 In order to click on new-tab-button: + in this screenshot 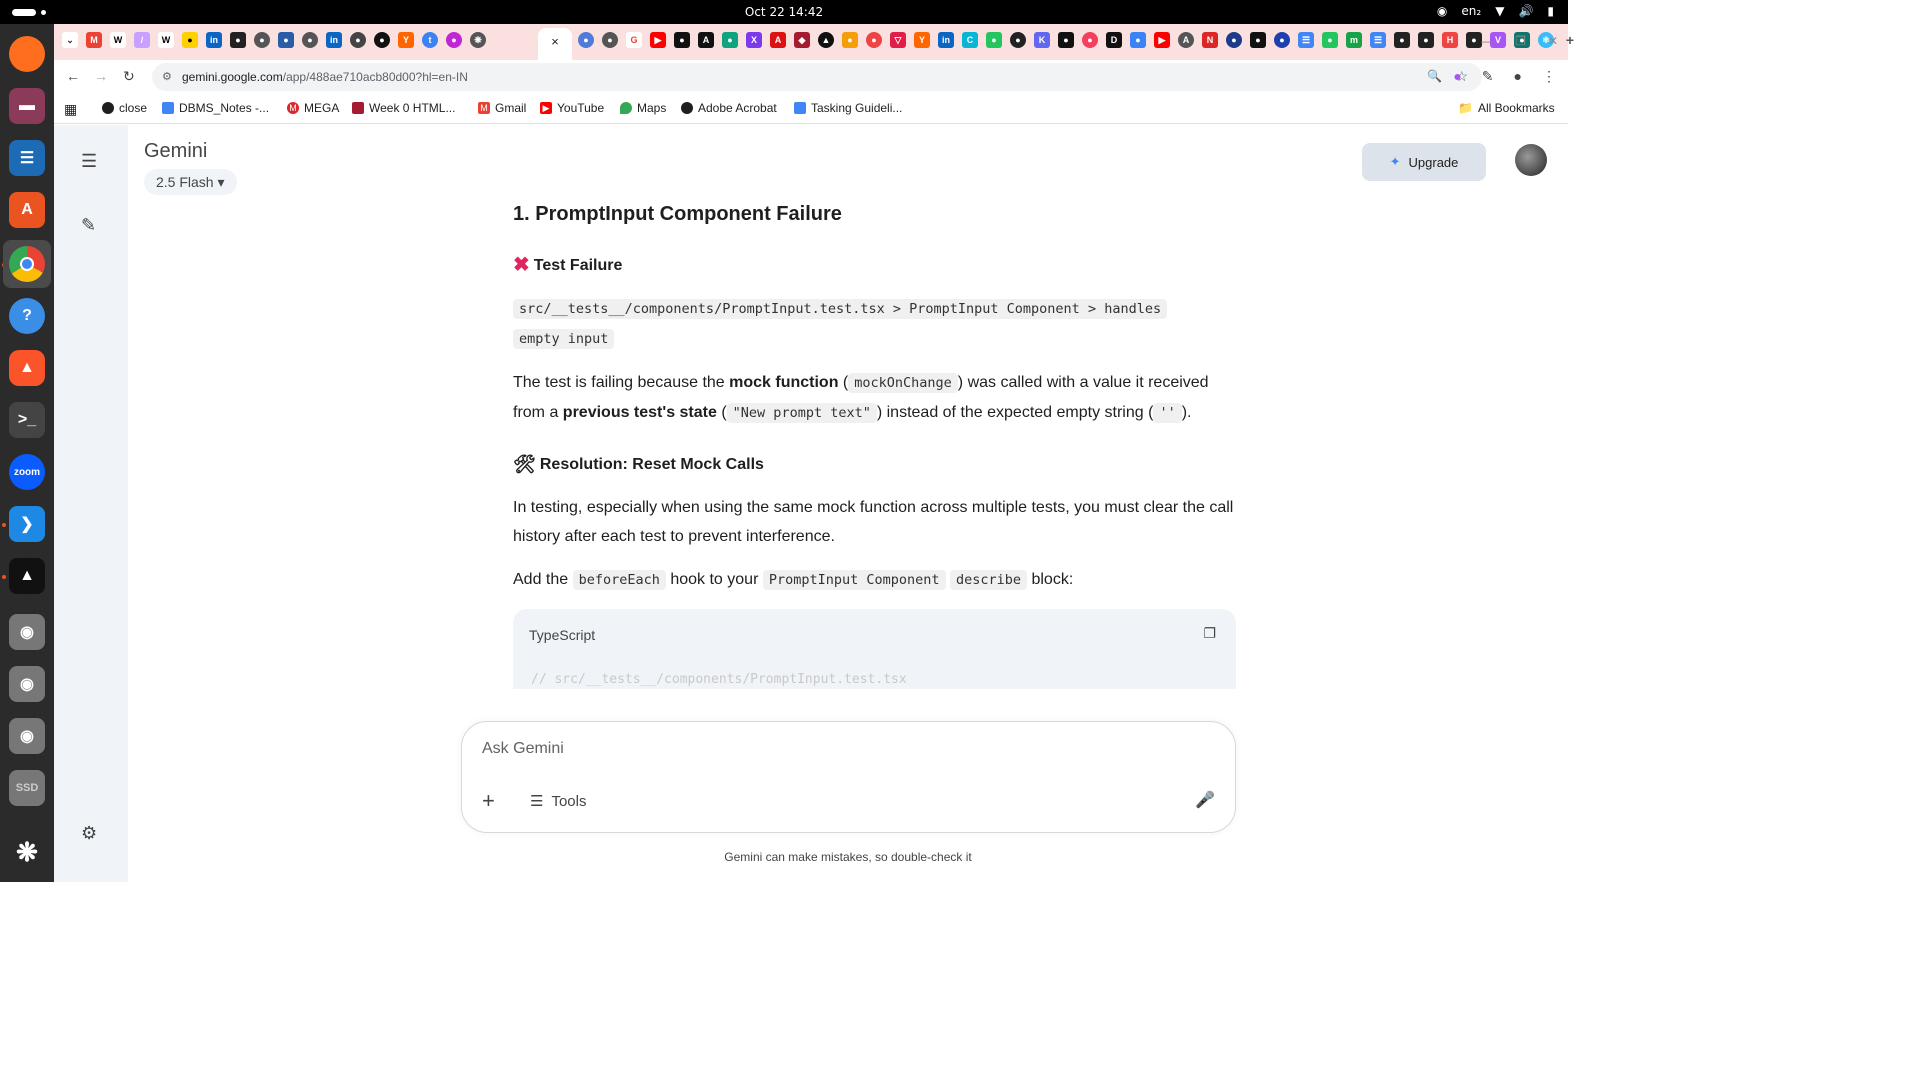, I will do `click(1570, 40)`.